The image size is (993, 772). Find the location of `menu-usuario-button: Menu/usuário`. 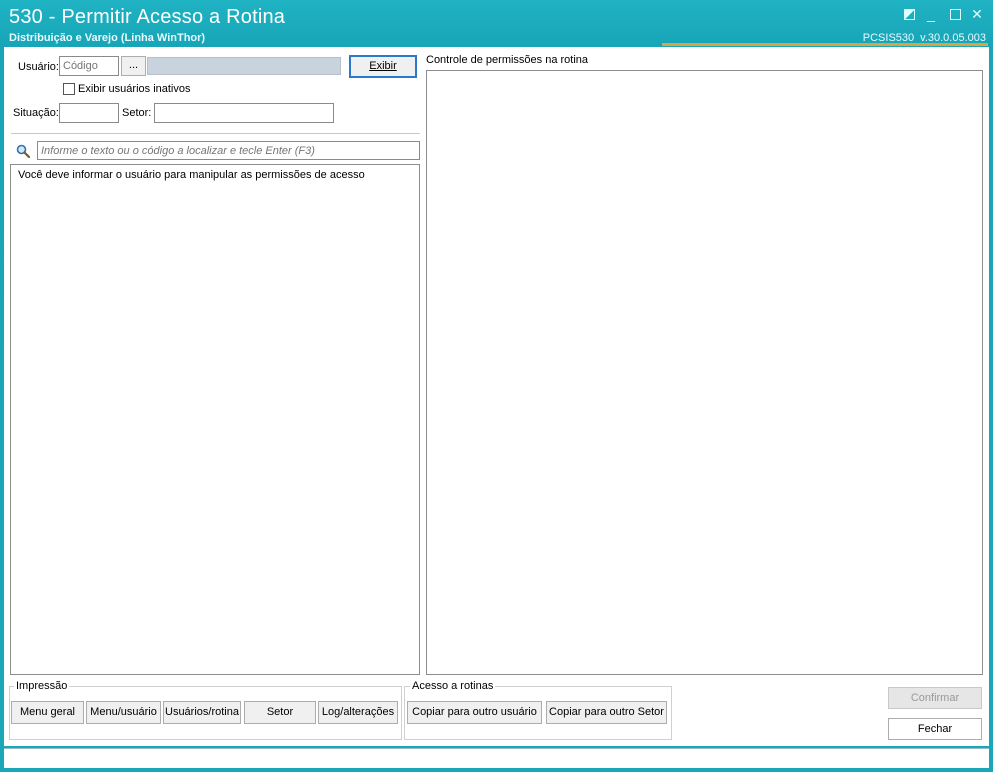

menu-usuario-button: Menu/usuário is located at coordinates (123, 712).